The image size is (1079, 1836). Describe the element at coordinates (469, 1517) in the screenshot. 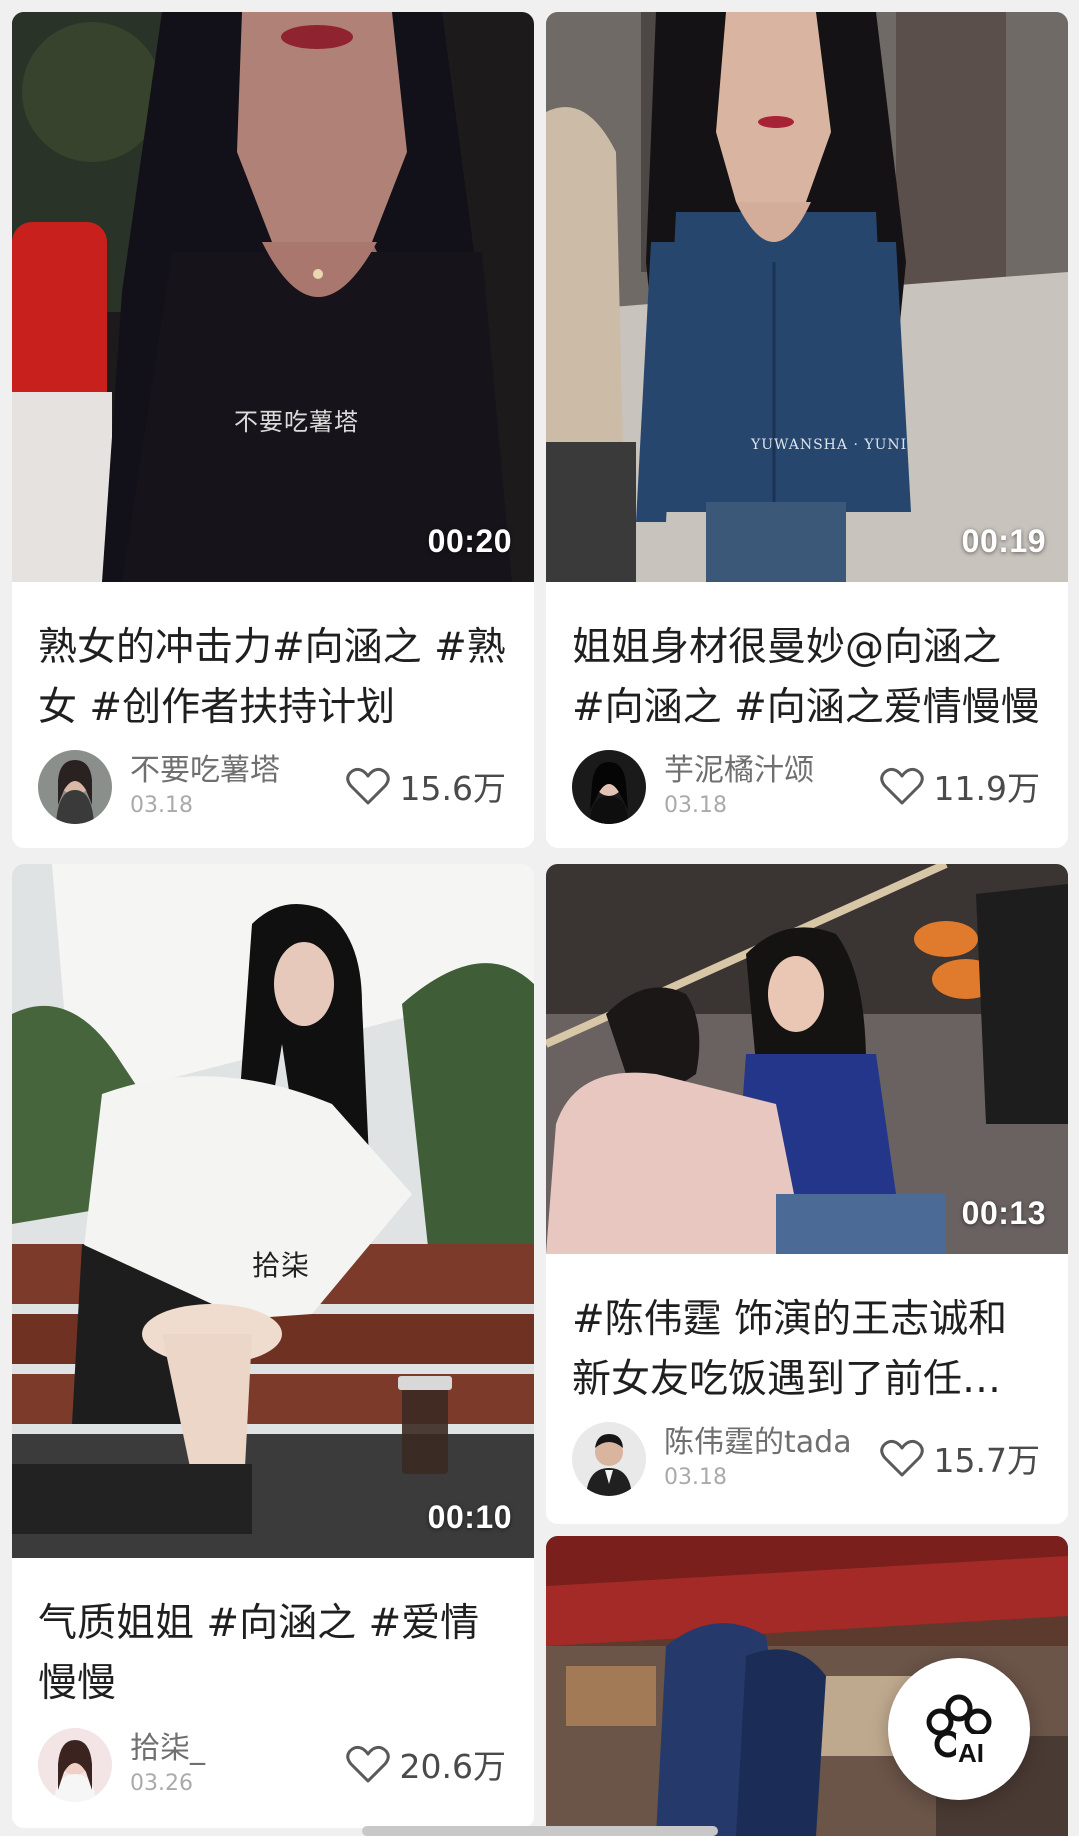

I see `video-duration: 00:10` at that location.